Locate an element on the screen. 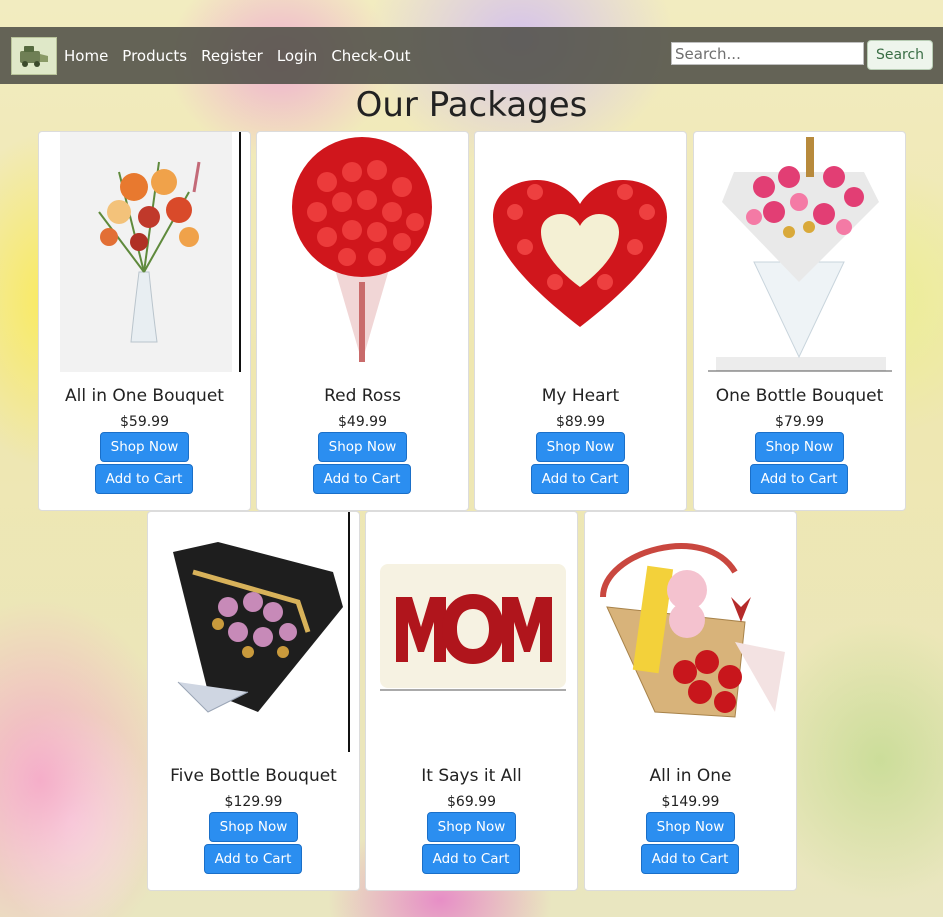  product-name: My Heart is located at coordinates (580, 396).